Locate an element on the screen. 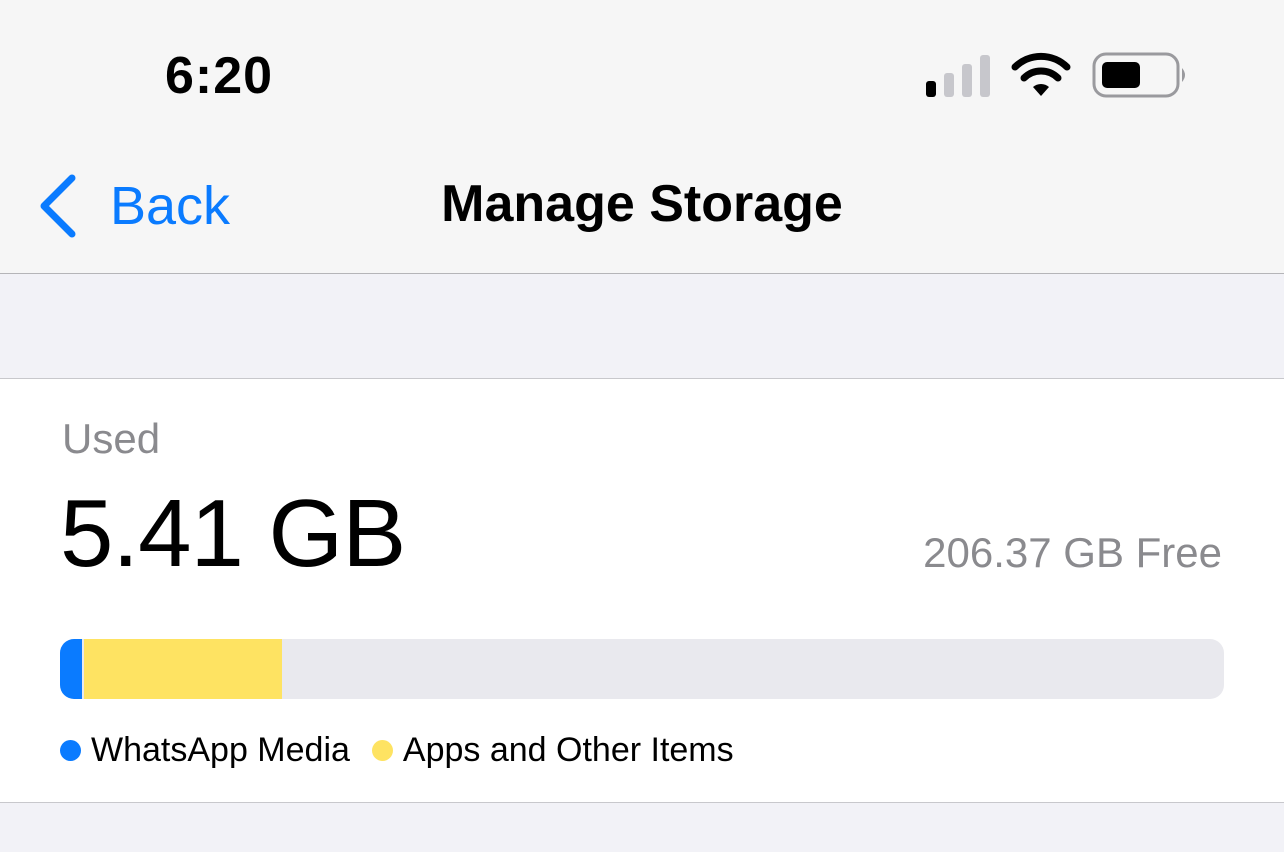 The image size is (1284, 852). legend-label: WhatsApp Media is located at coordinates (220, 750).